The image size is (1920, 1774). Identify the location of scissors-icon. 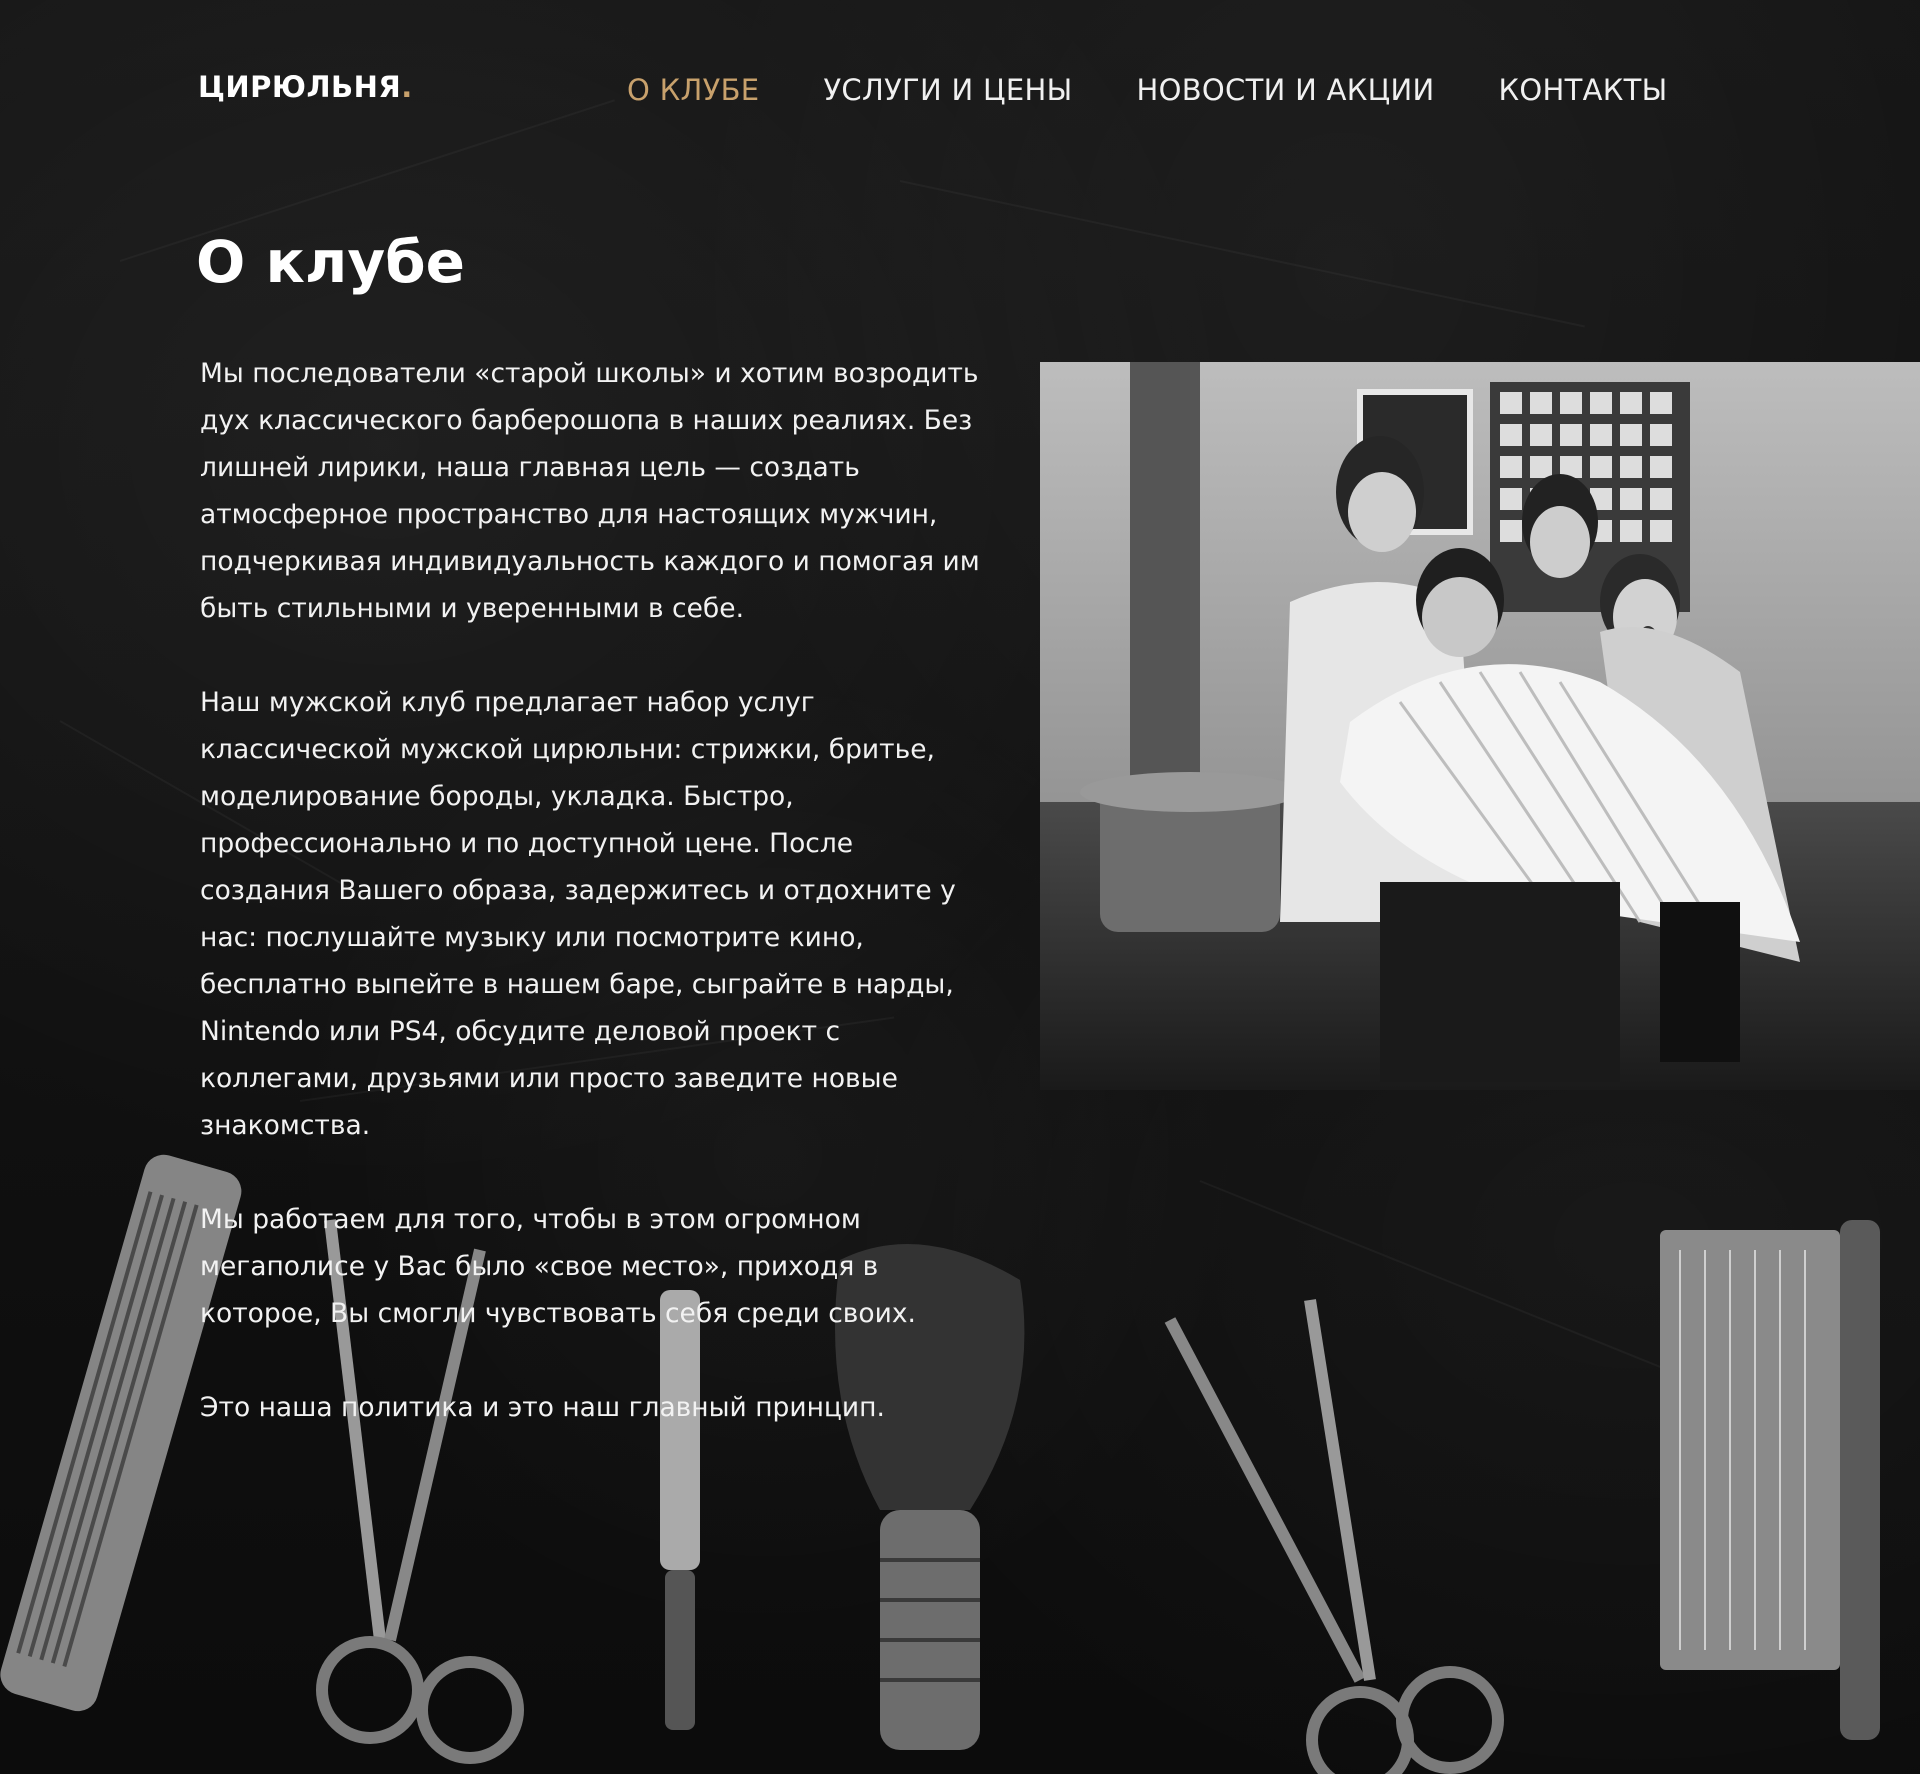
(1334, 1536).